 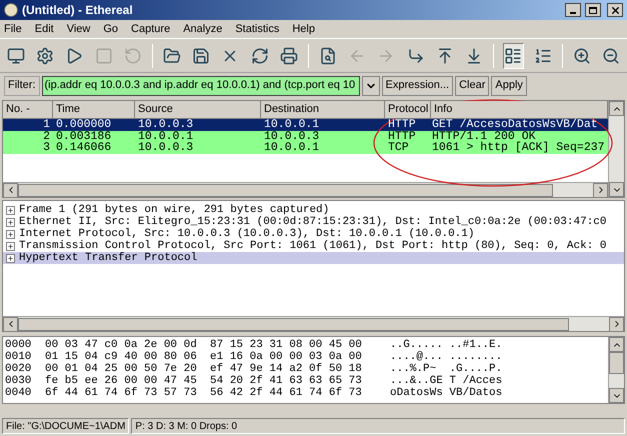 I want to click on table-cell-text: 1, so click(x=46, y=124).